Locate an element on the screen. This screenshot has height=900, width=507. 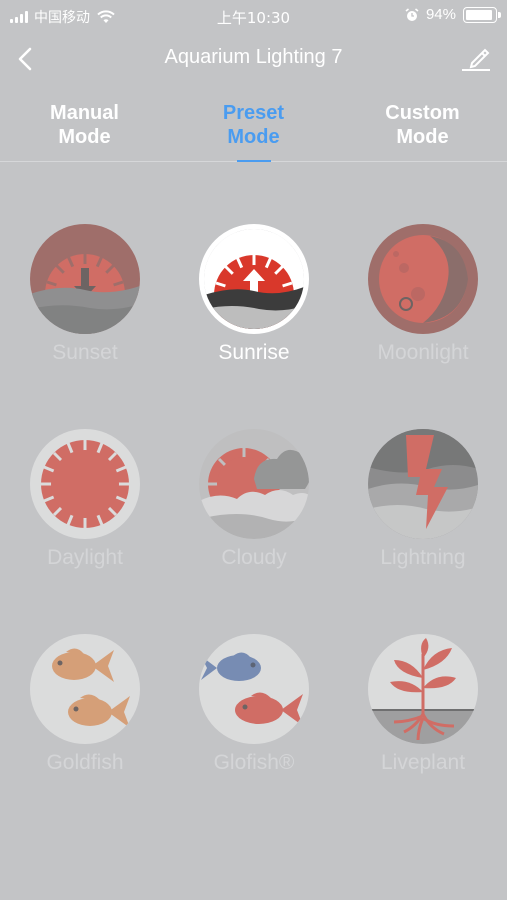
tab-label-line1: Preset is located at coordinates (253, 113).